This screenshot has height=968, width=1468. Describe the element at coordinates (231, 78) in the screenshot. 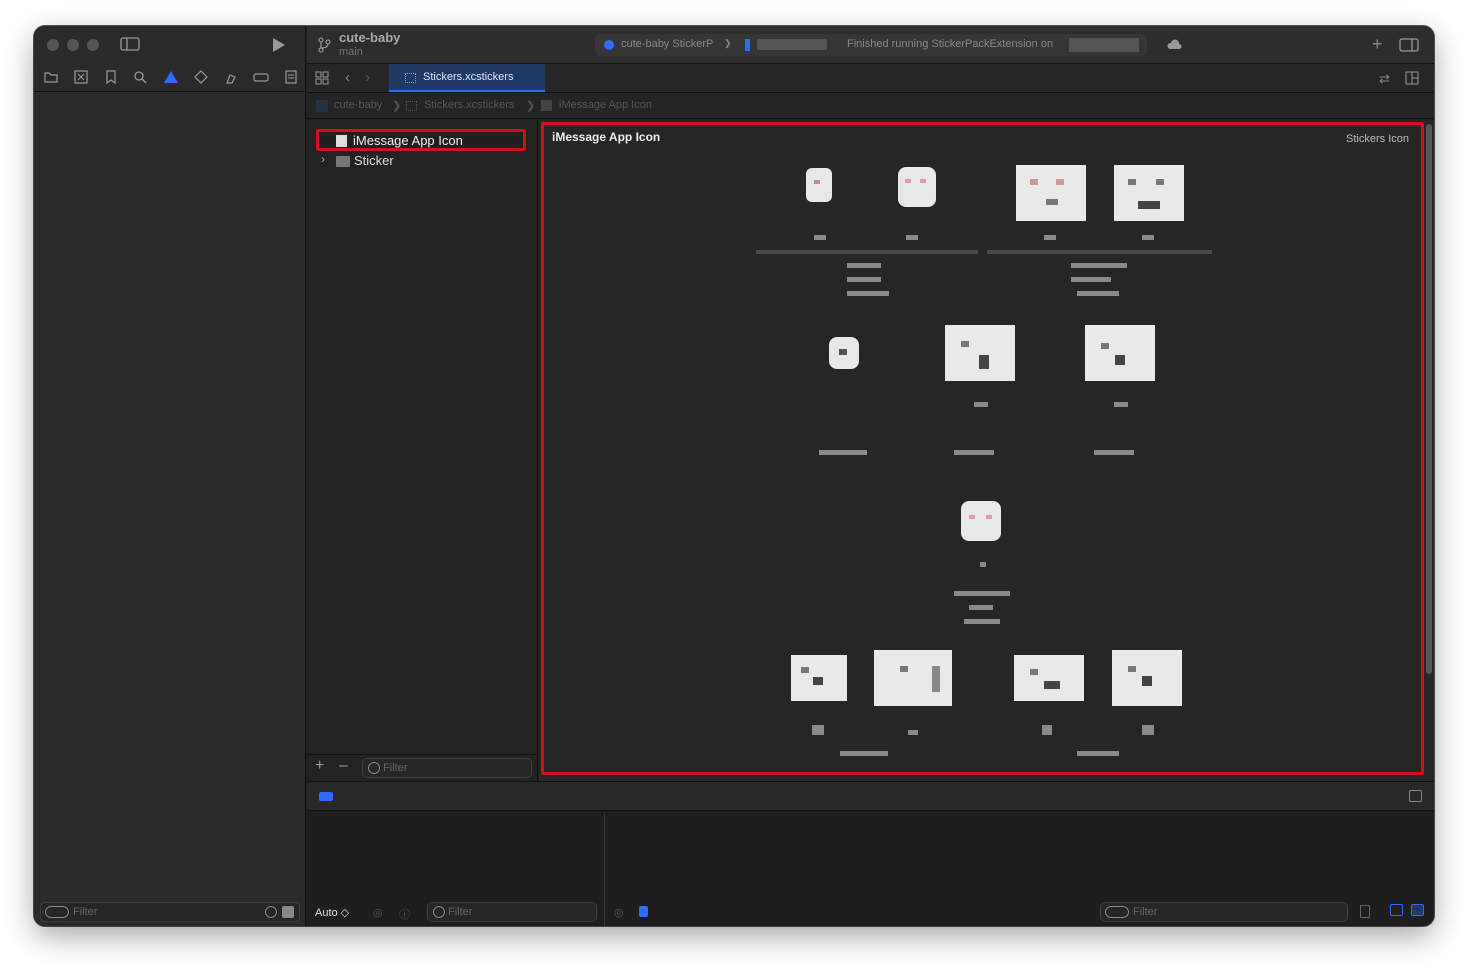

I see `debug-spray-icon` at that location.